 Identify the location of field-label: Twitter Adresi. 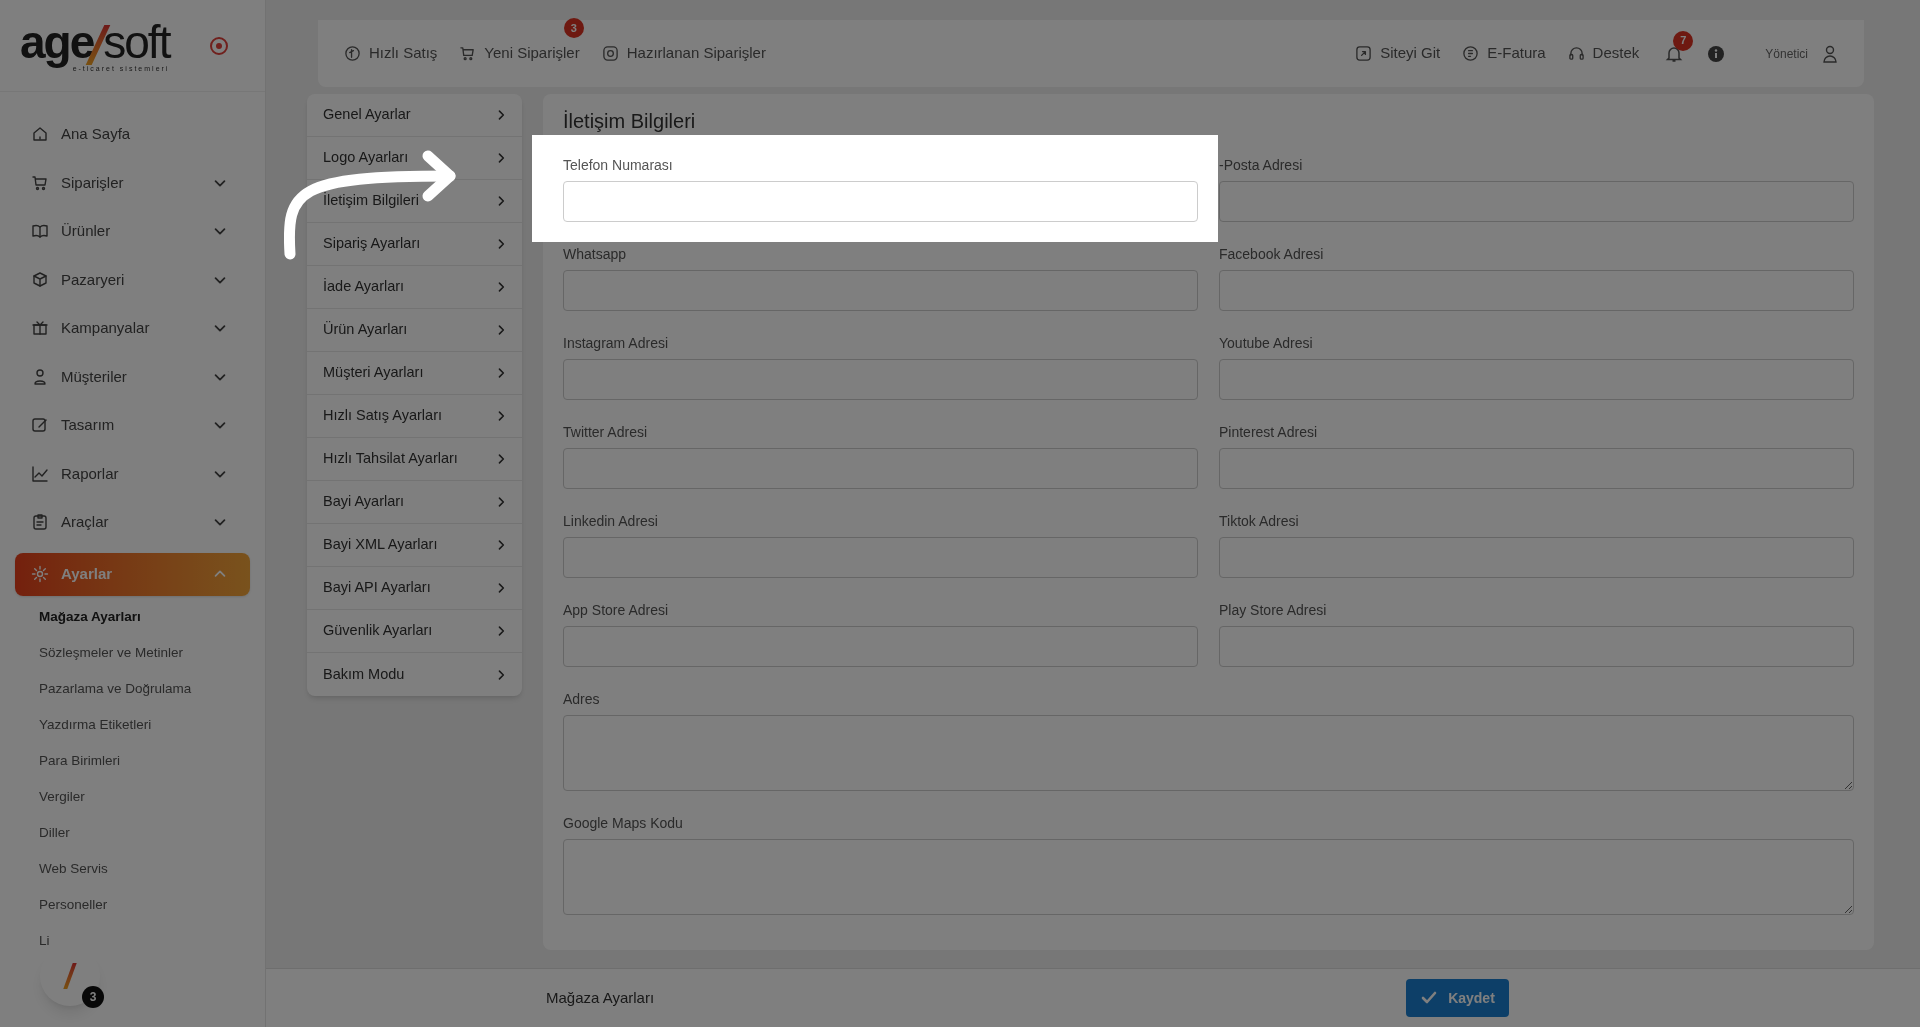
(606, 432).